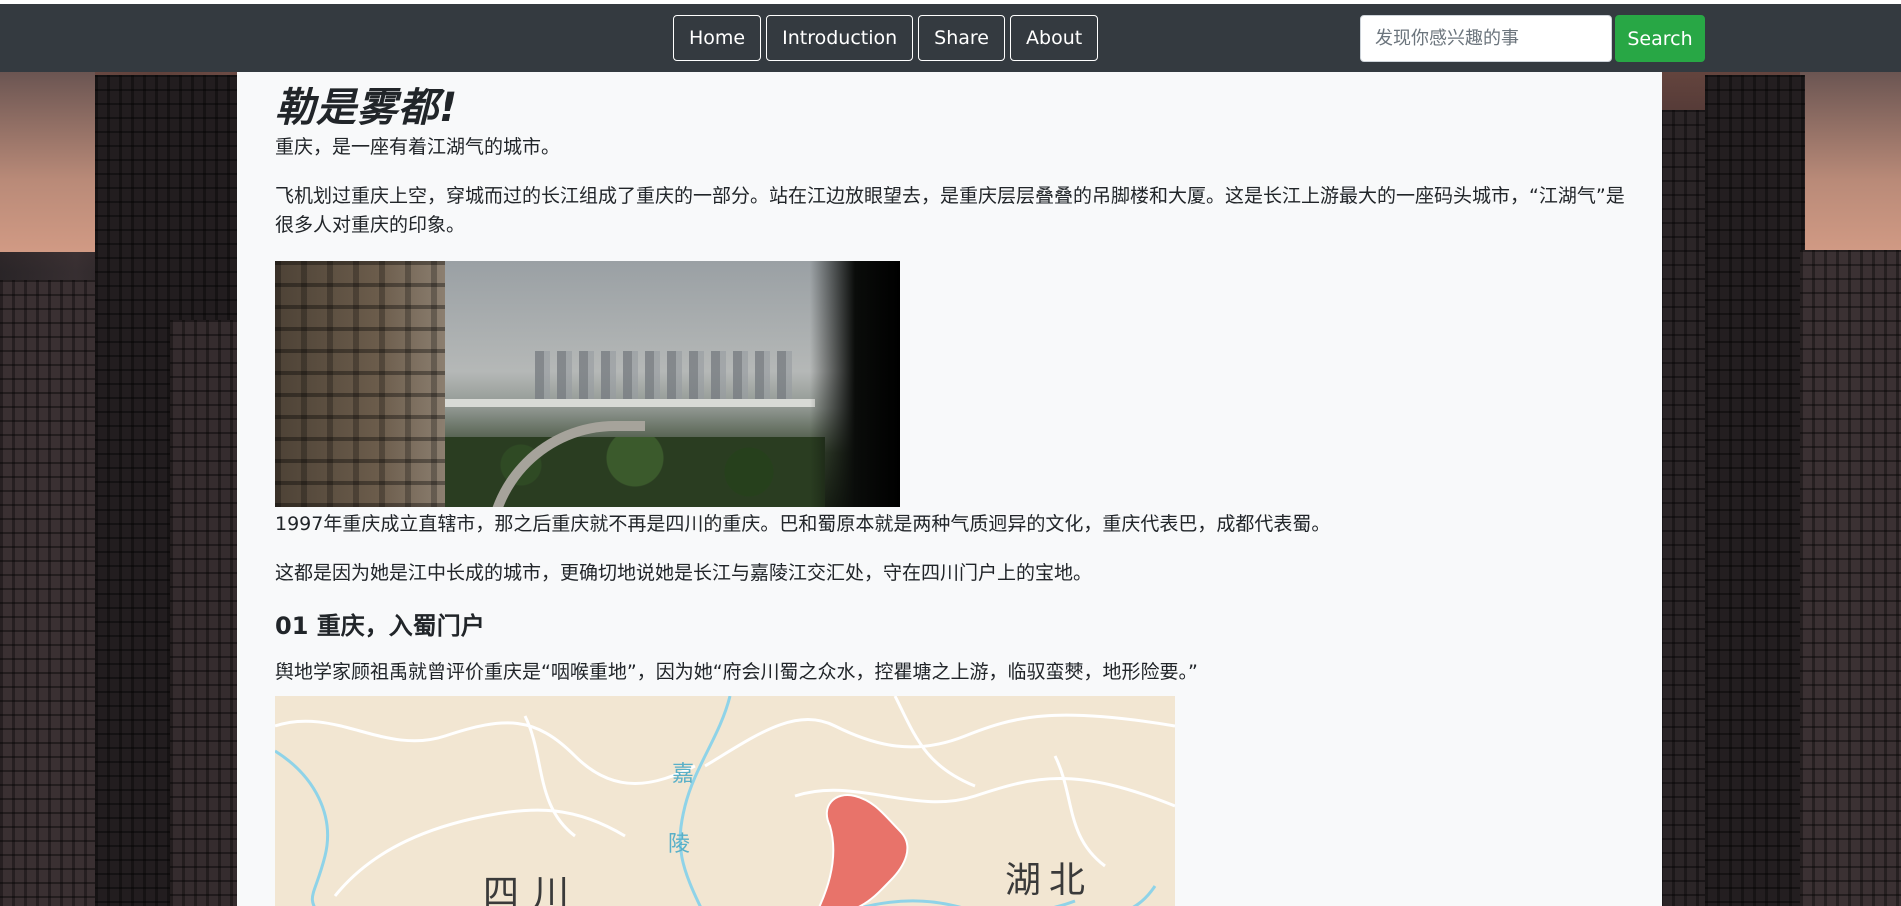 The image size is (1901, 906). Describe the element at coordinates (360, 384) in the screenshot. I see `photo-building` at that location.